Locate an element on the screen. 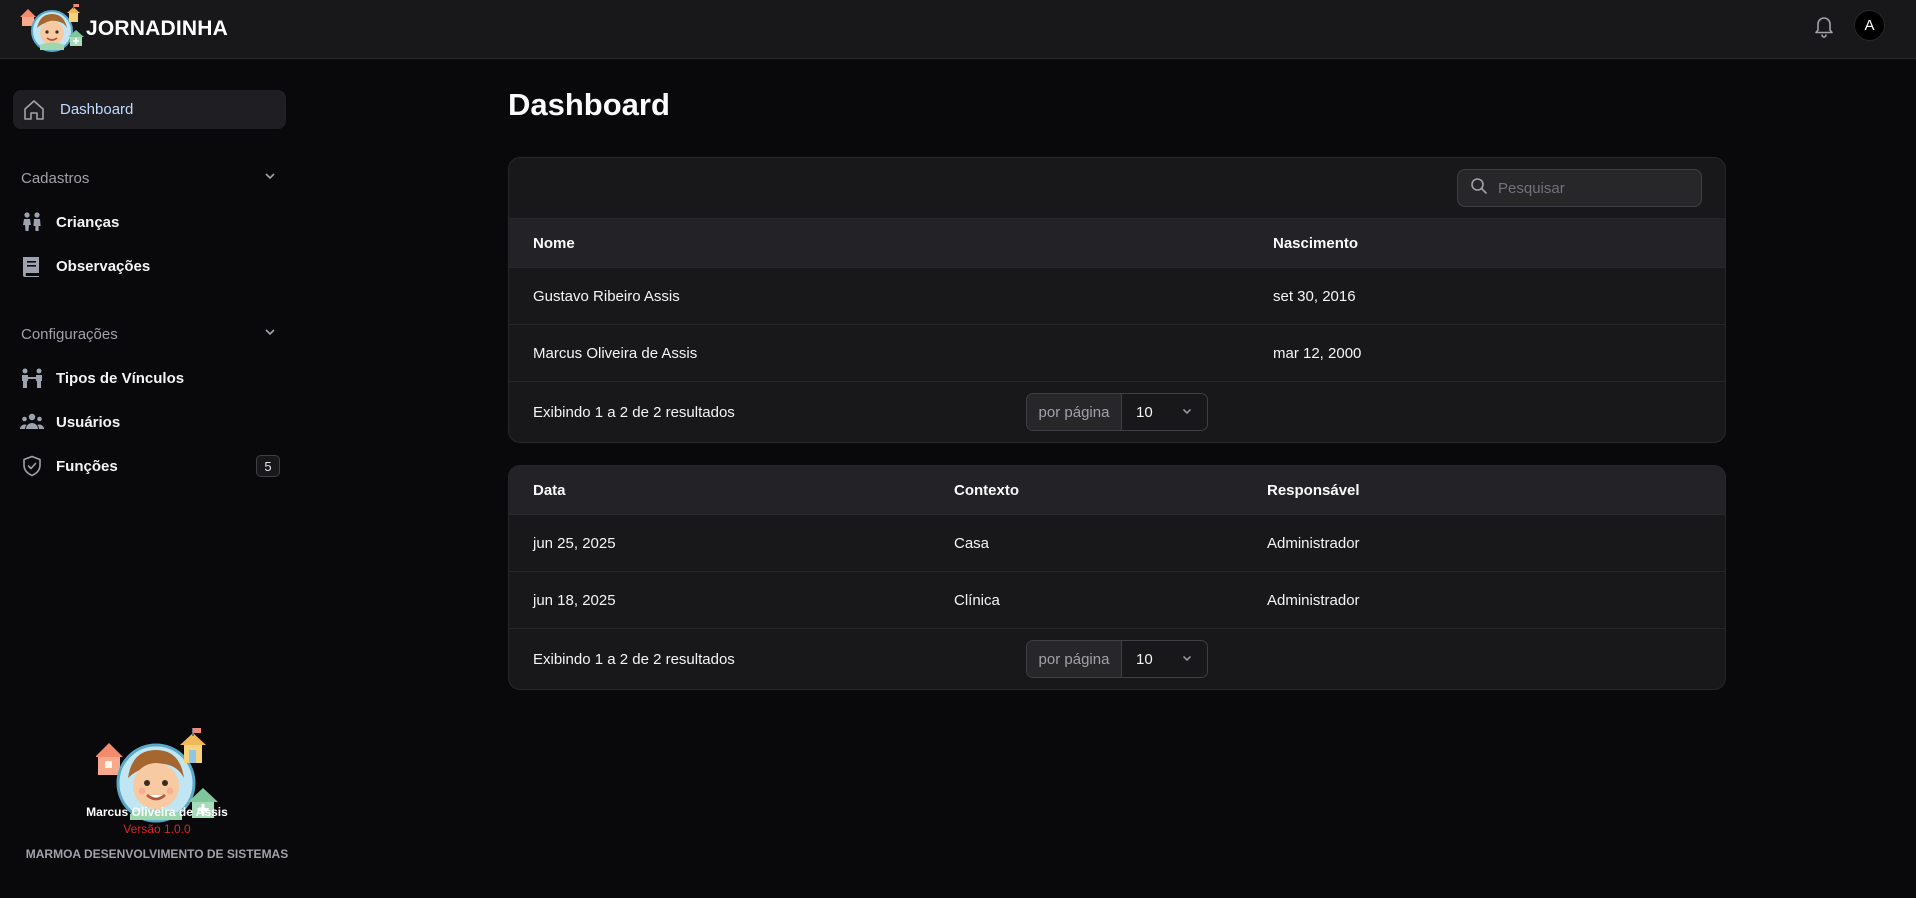 The height and width of the screenshot is (898, 1916). cell-context: Casa is located at coordinates (972, 543).